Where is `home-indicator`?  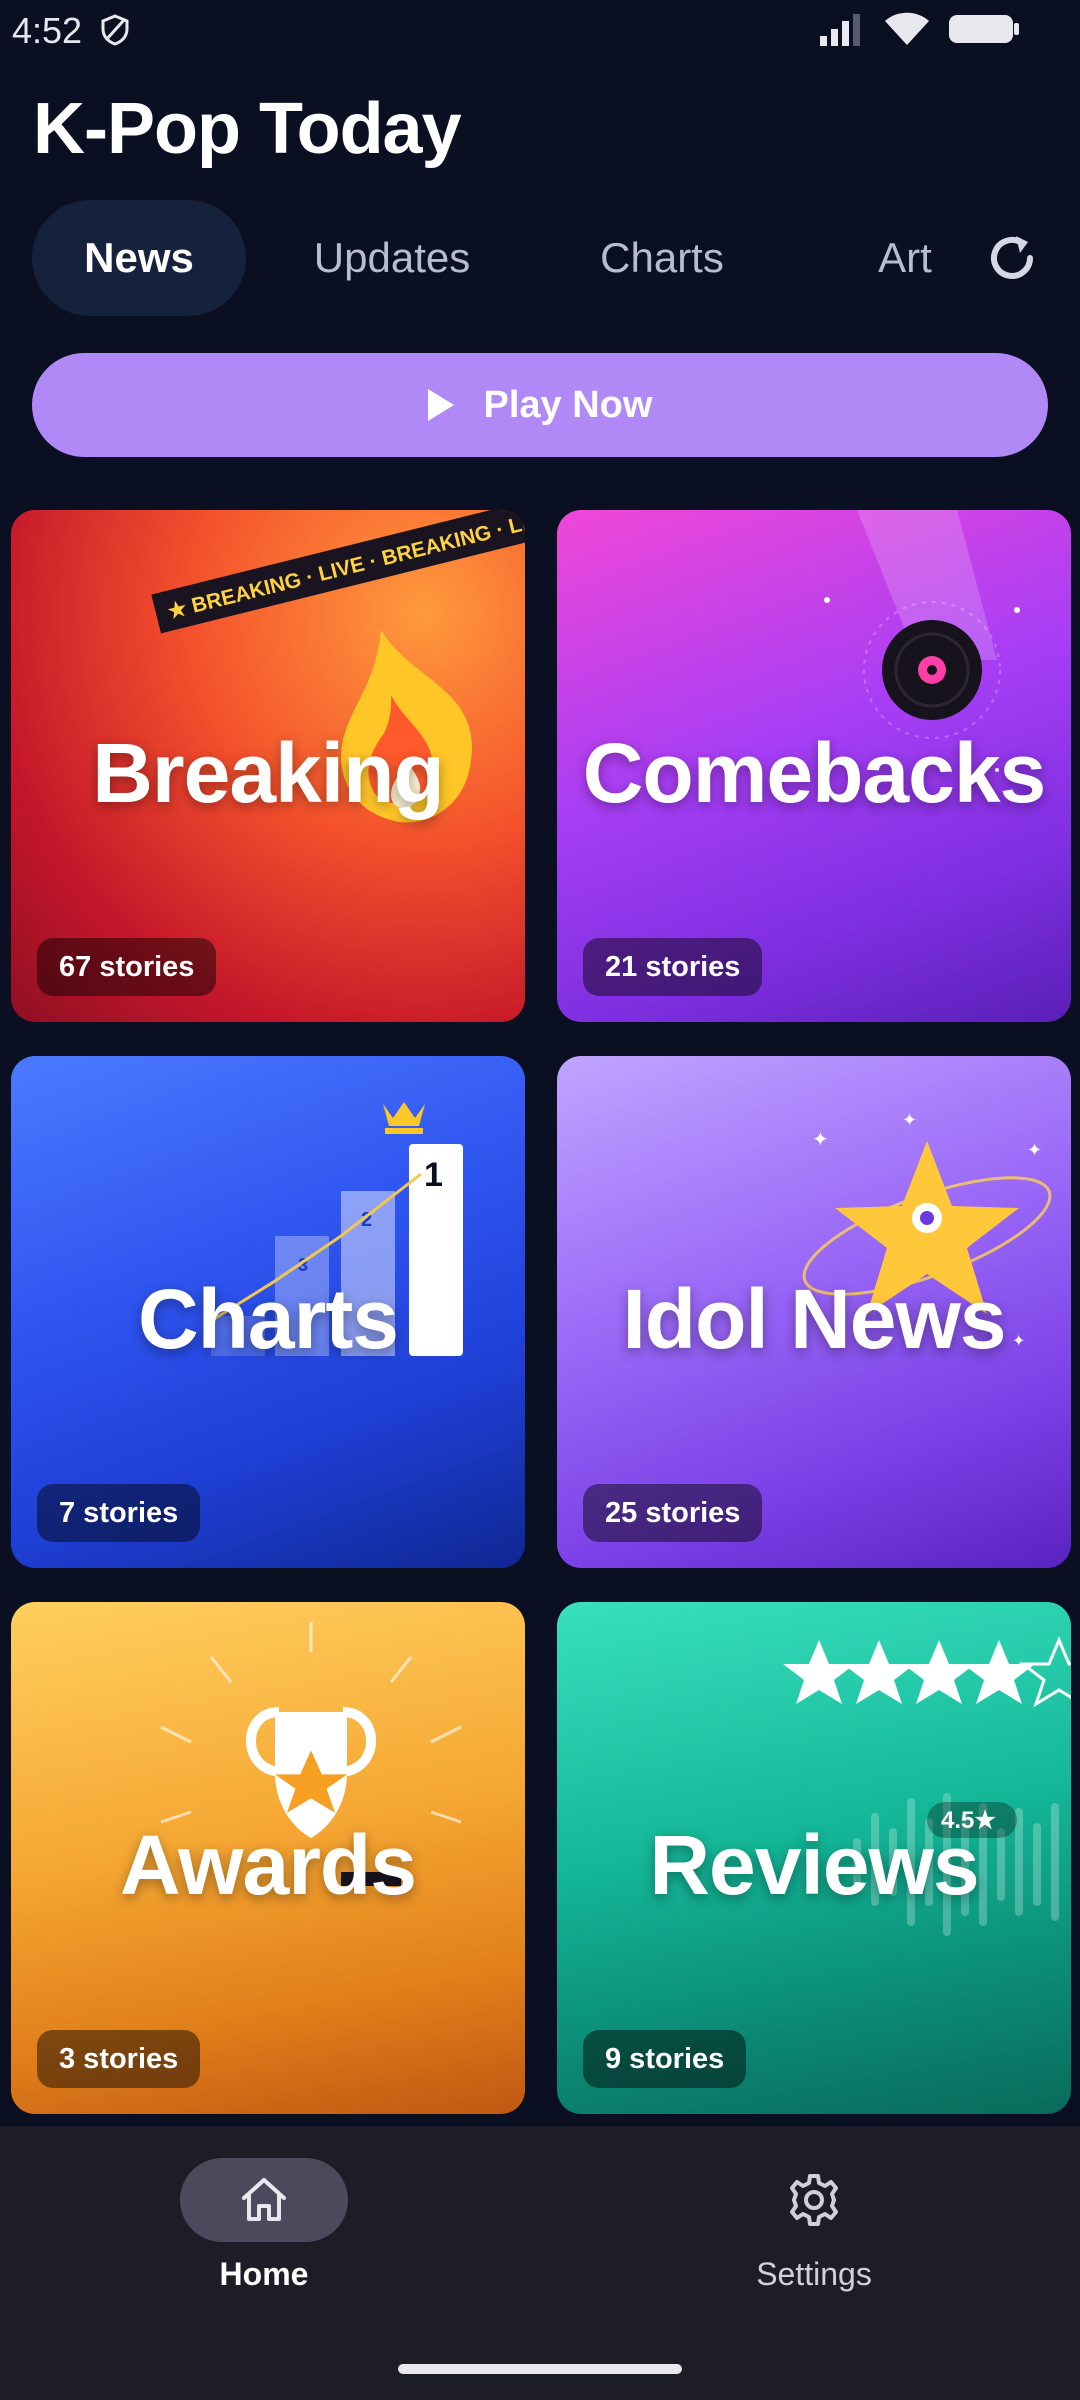
home-indicator is located at coordinates (540, 2369).